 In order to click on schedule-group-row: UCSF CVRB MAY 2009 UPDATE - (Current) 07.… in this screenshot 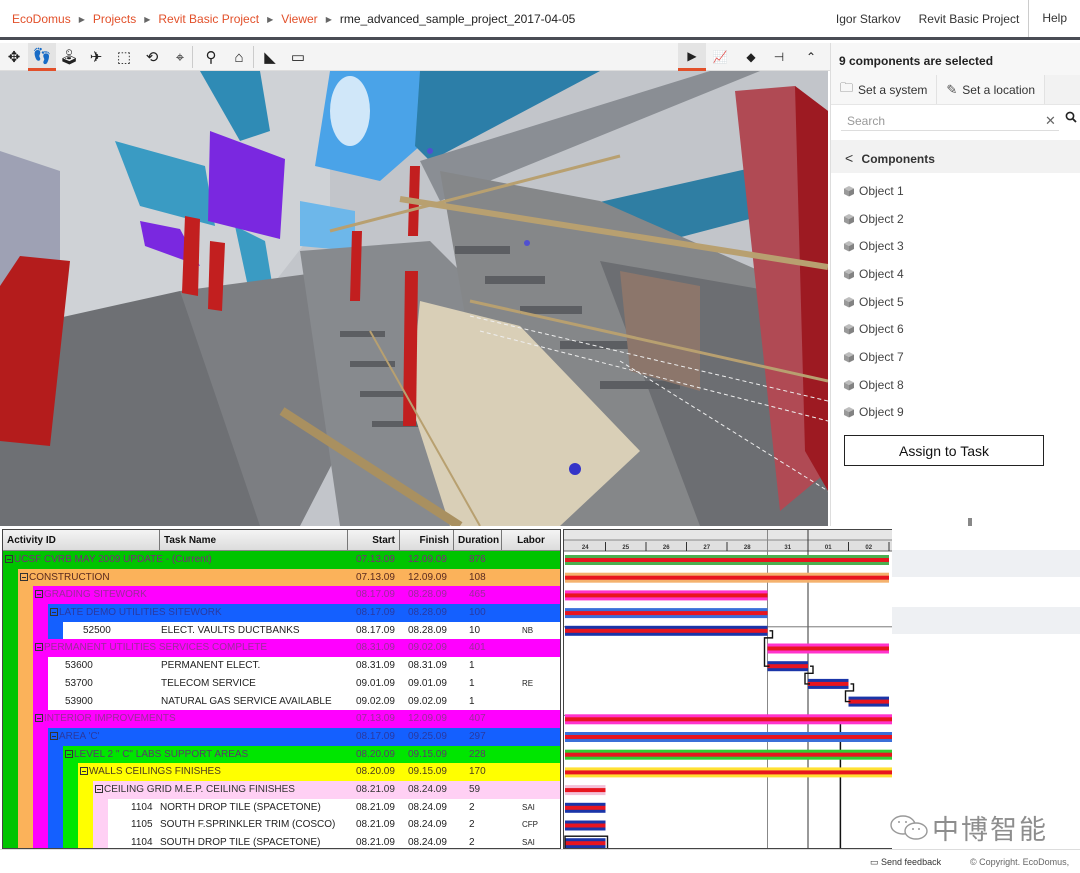, I will do `click(281, 560)`.